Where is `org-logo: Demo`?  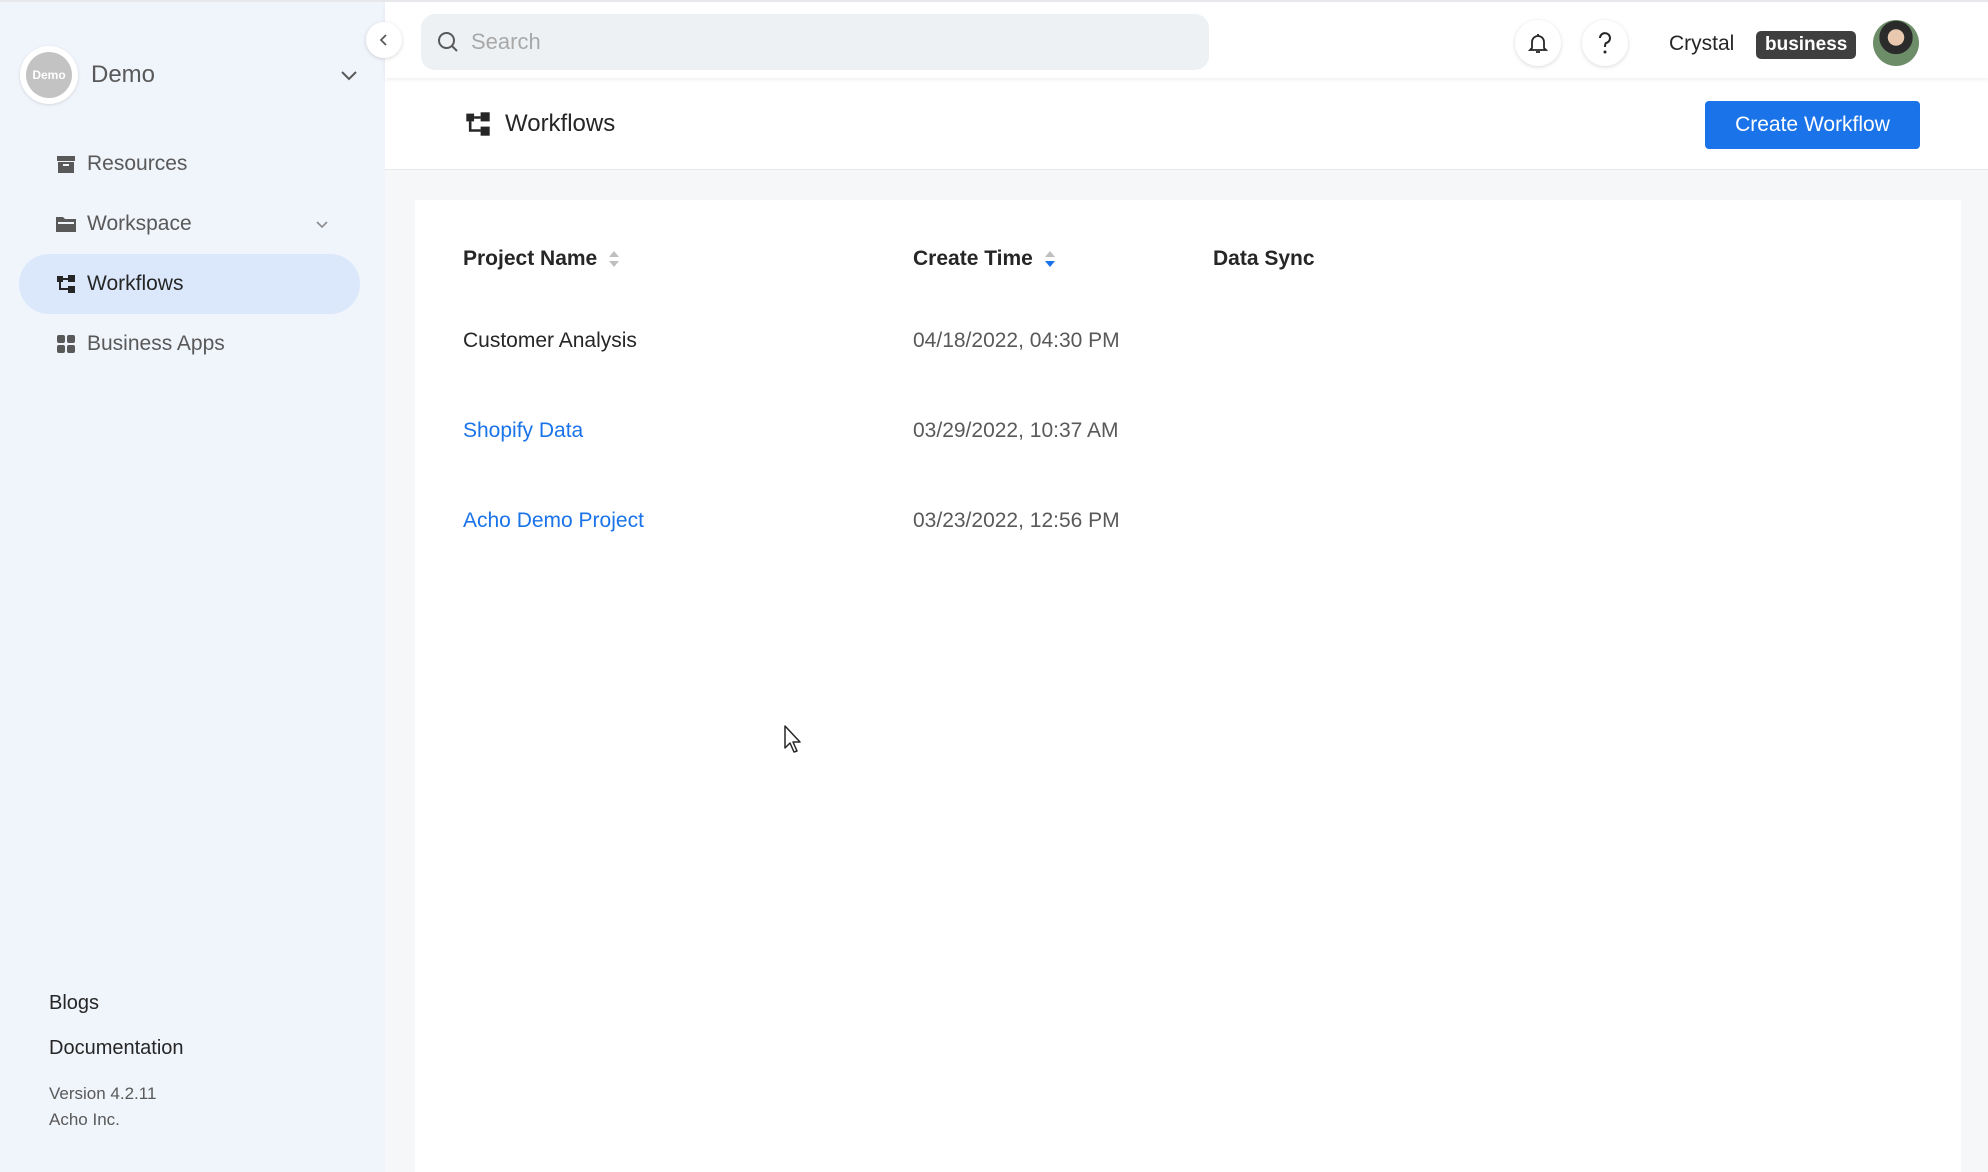
org-logo: Demo is located at coordinates (49, 75).